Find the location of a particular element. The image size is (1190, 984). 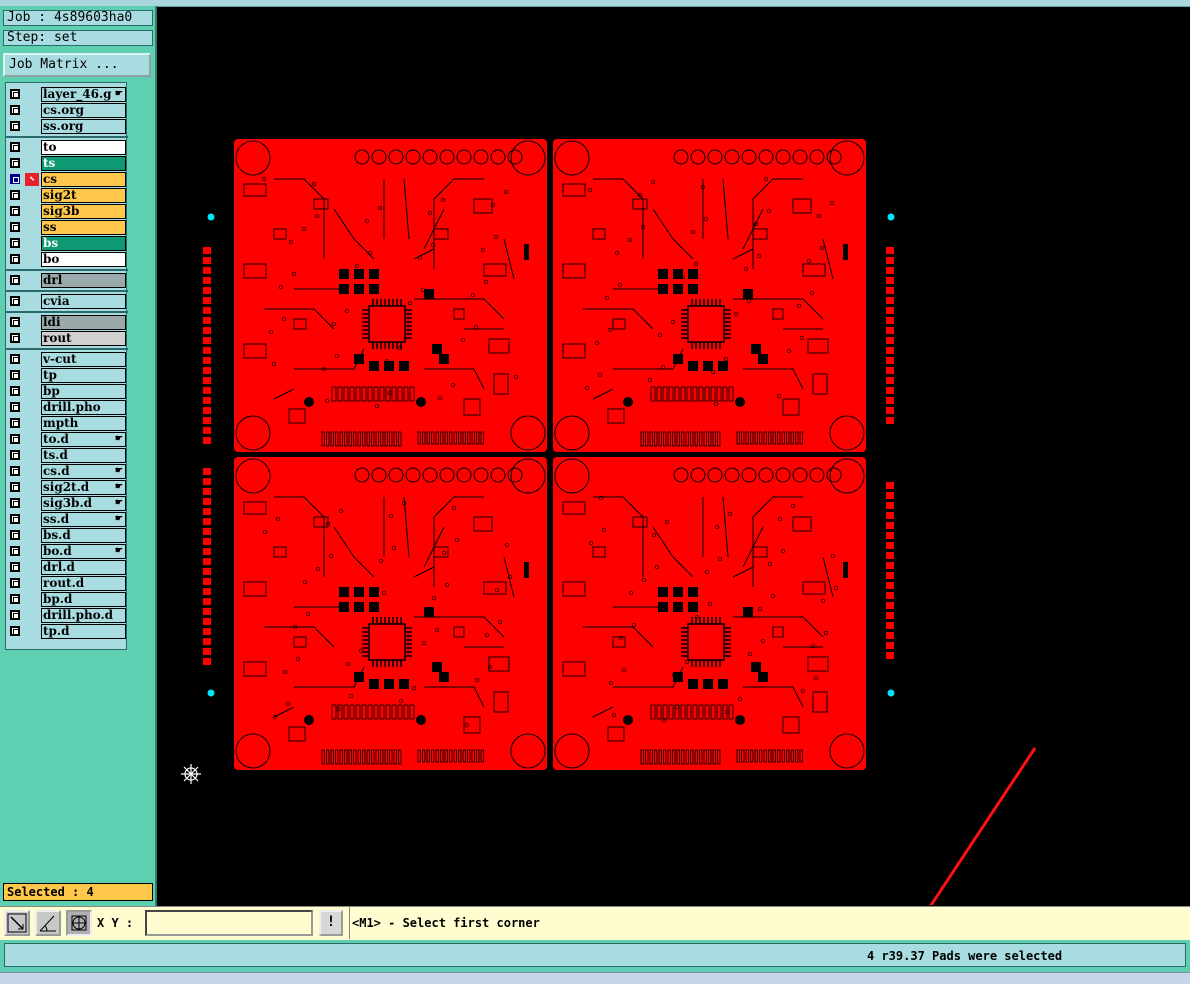

layer-row: to.d ☛ is located at coordinates (66, 440).